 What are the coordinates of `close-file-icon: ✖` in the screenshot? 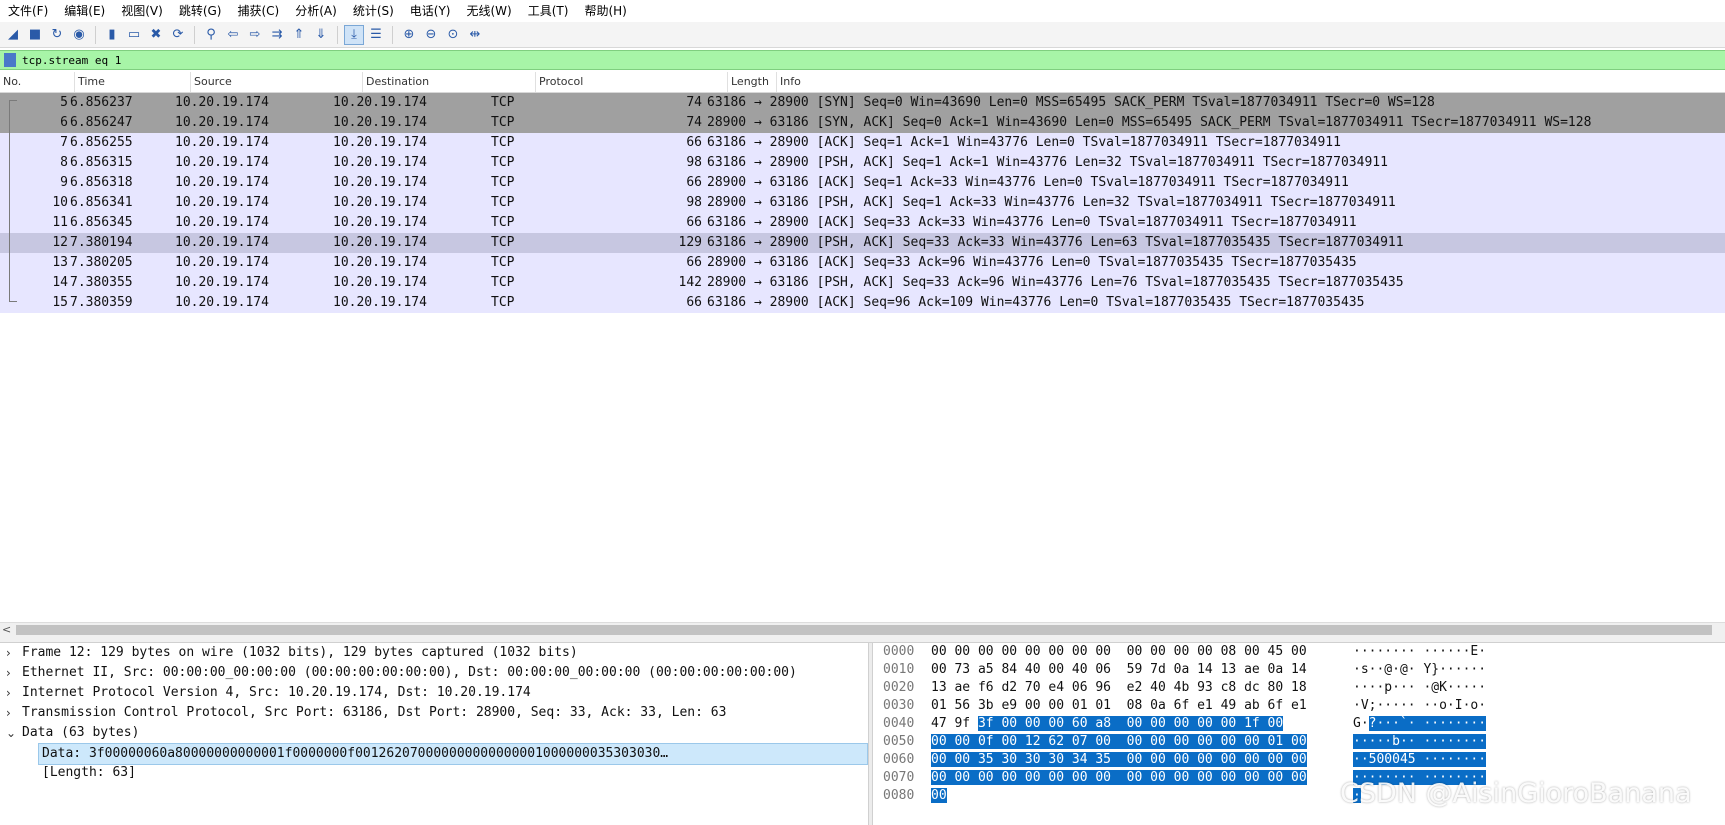 It's located at (156, 35).